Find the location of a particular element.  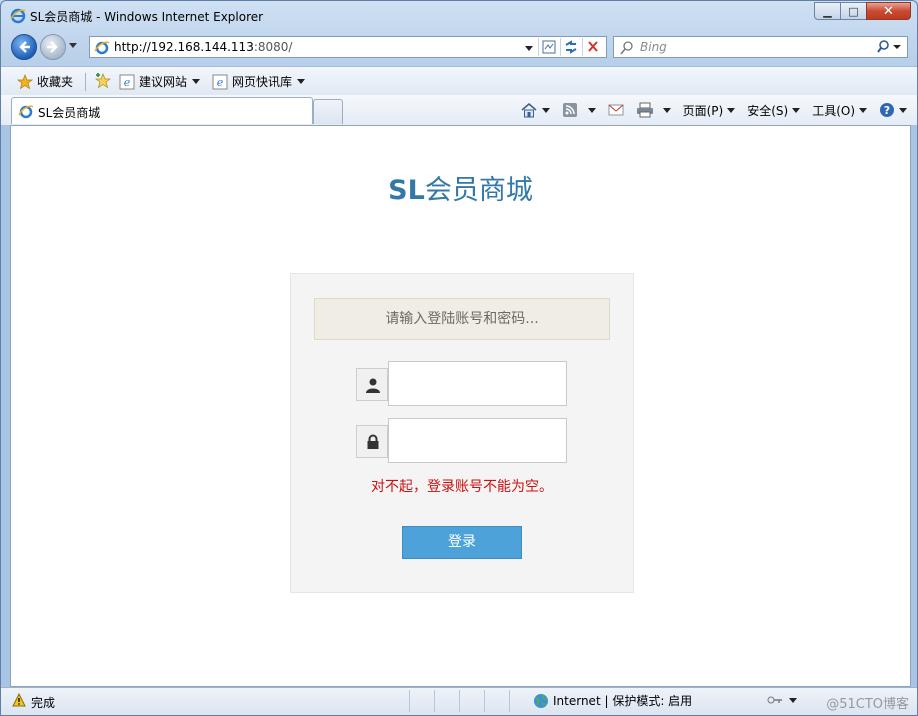

error-message: 对不起，登录账号不能为空。 is located at coordinates (462, 487).